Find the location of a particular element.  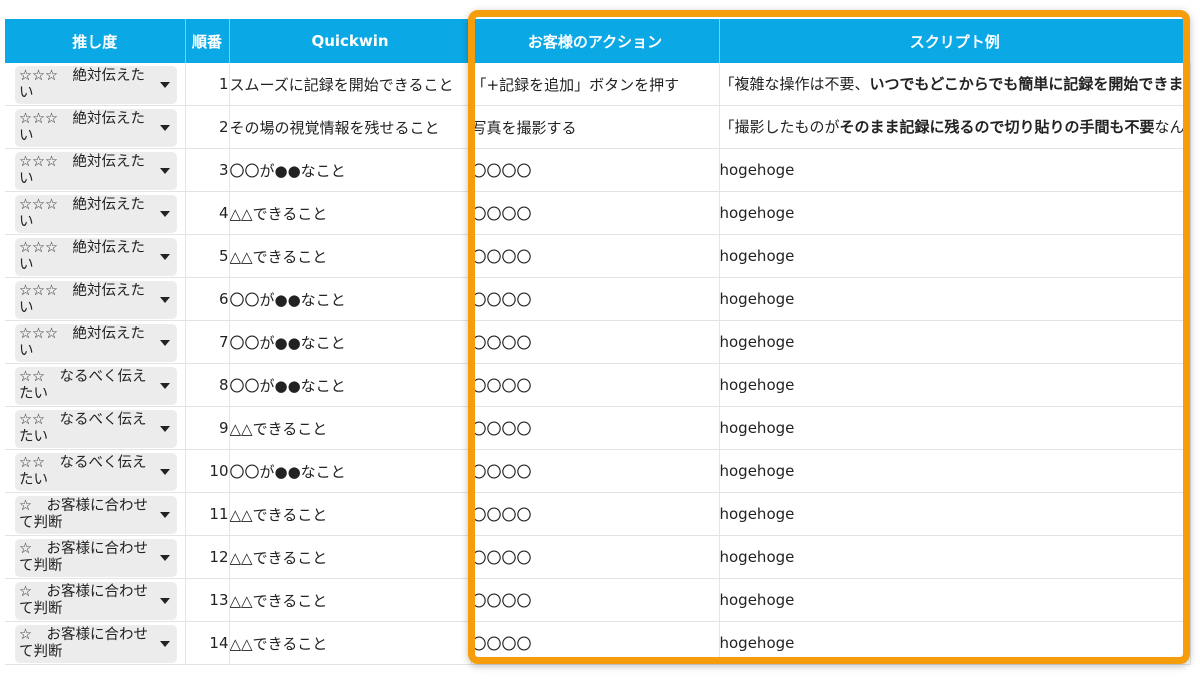

header-customer-action: お客様のアクション is located at coordinates (595, 41).